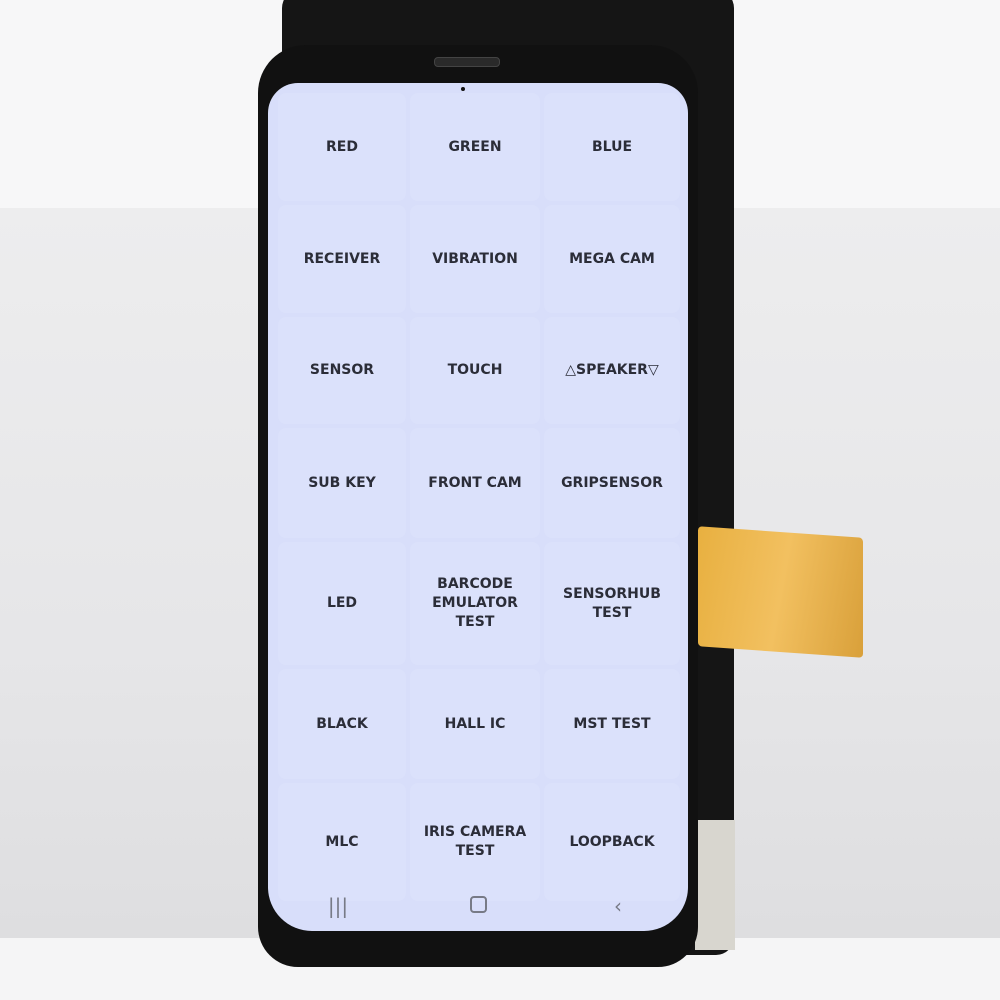 The height and width of the screenshot is (1000, 1000). Describe the element at coordinates (342, 724) in the screenshot. I see `test-menu-item: BLACK` at that location.